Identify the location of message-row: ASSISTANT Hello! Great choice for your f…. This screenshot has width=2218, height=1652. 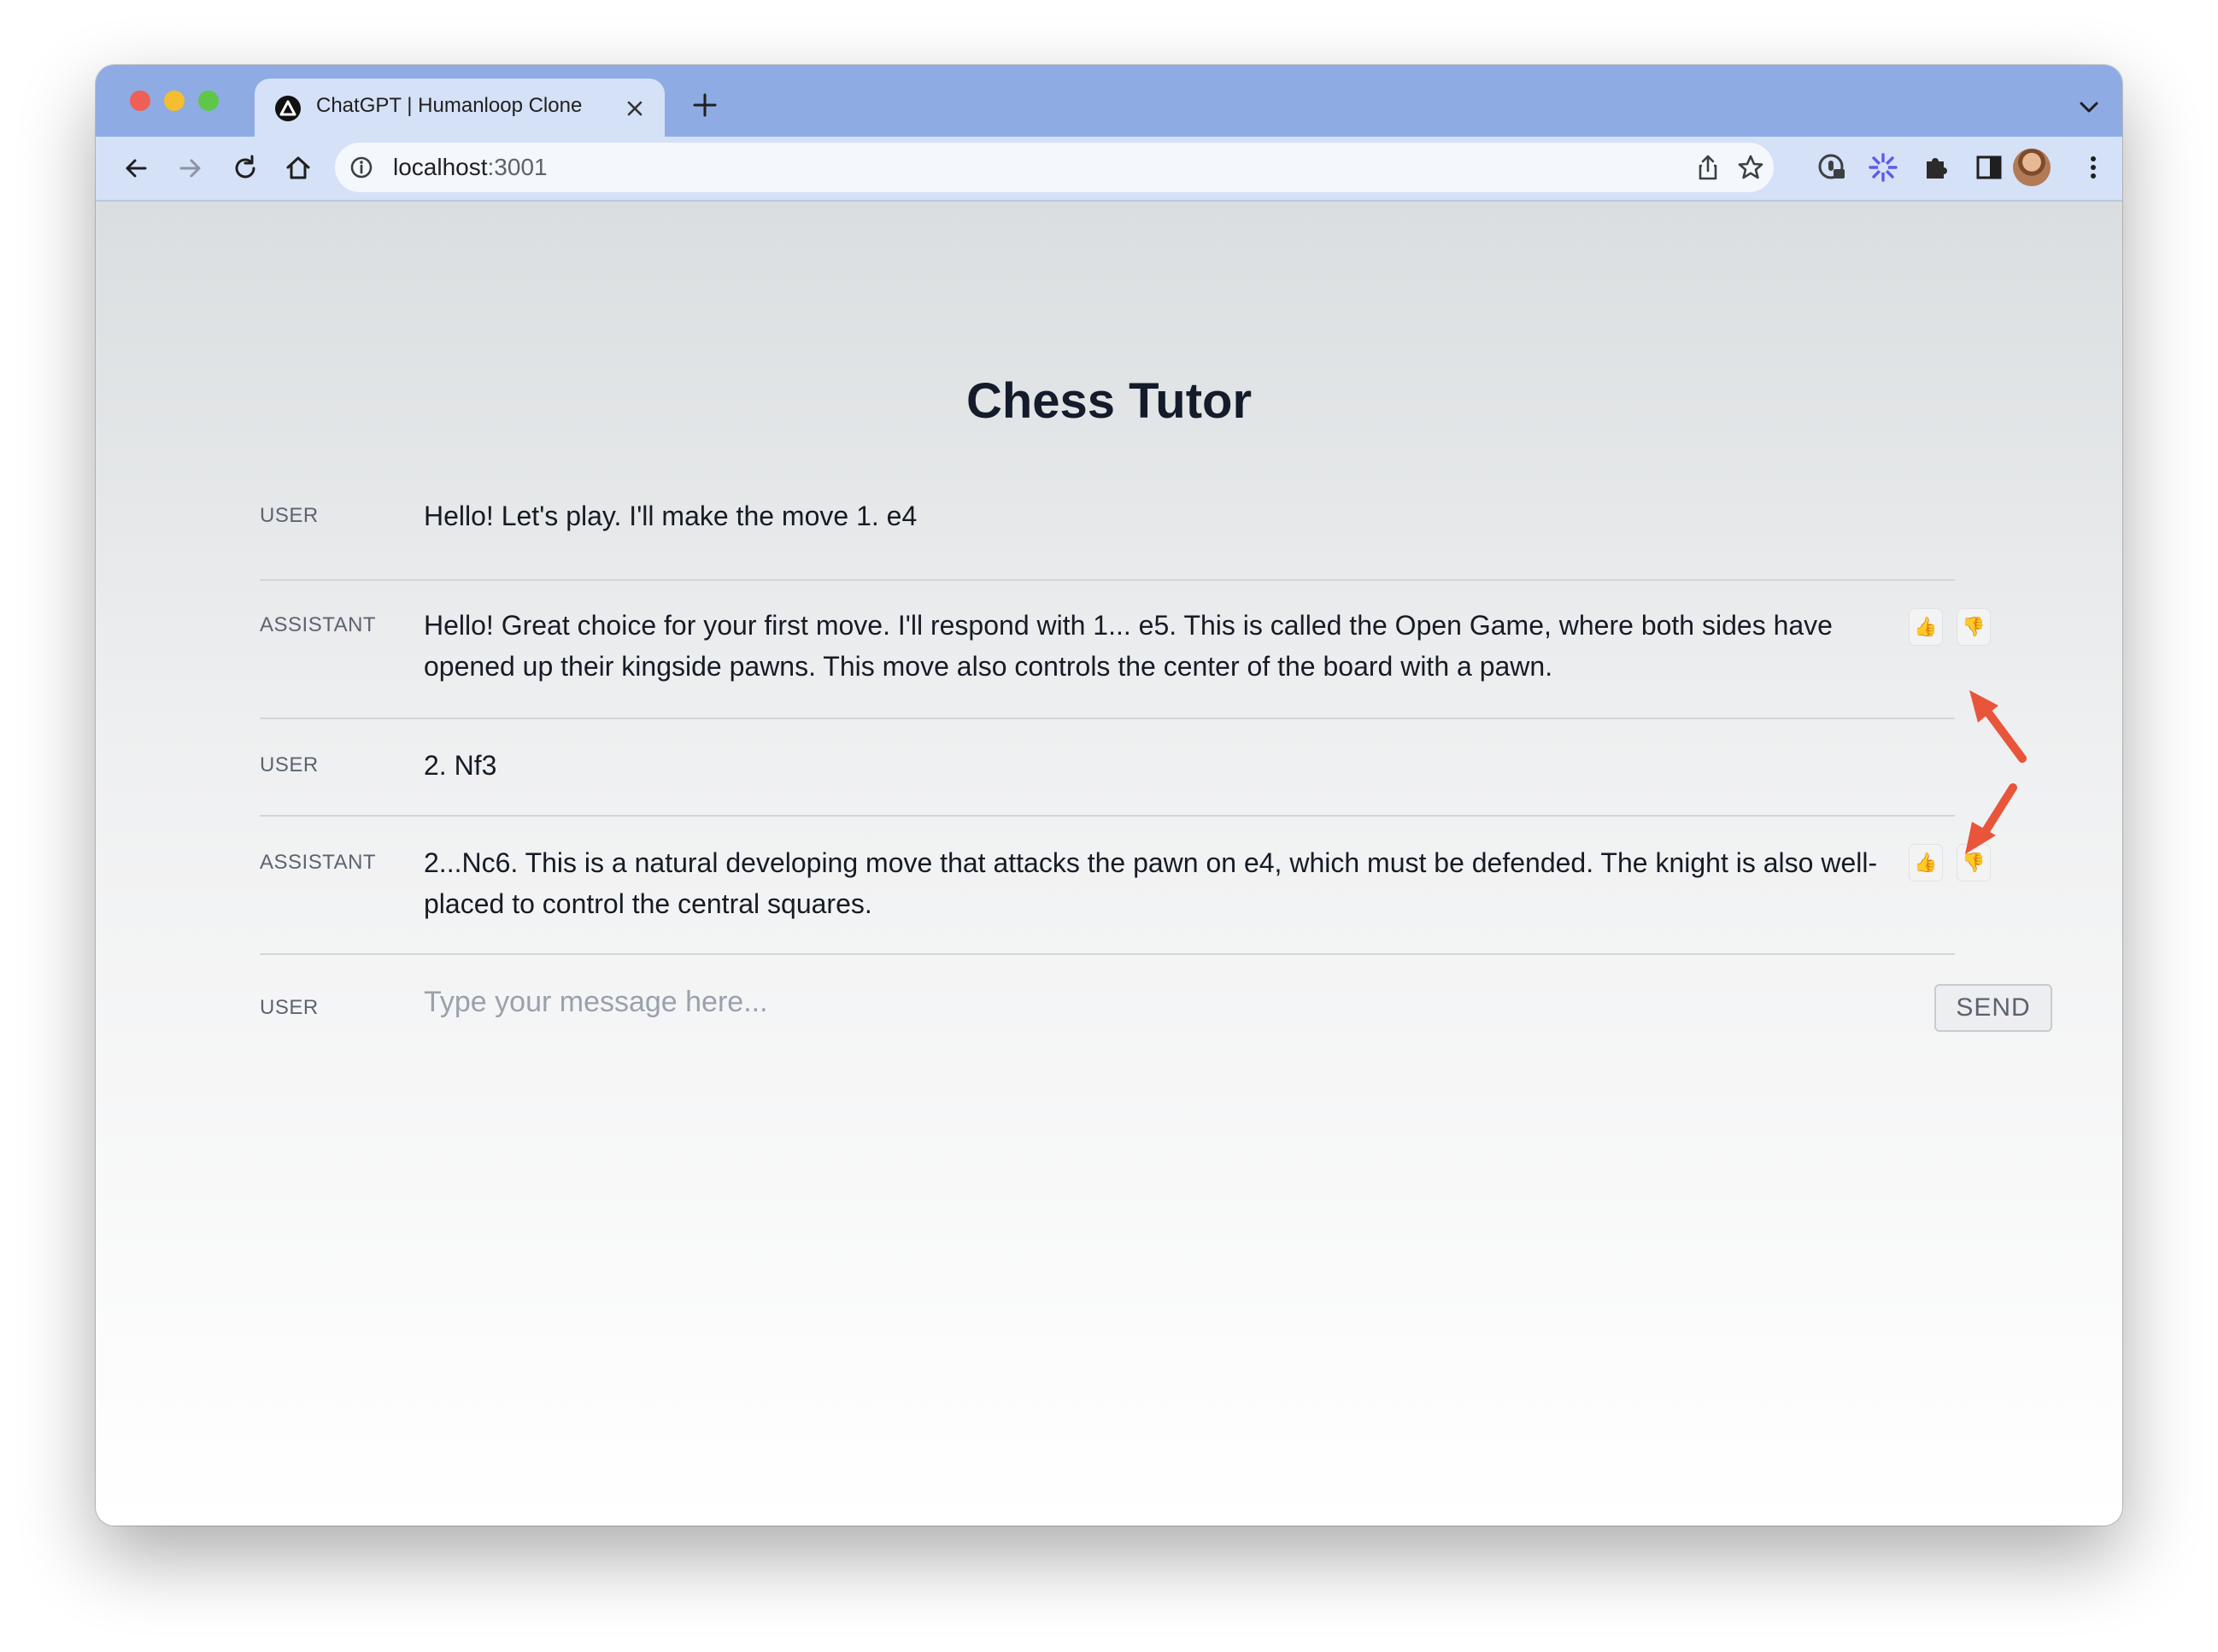
(1125, 650).